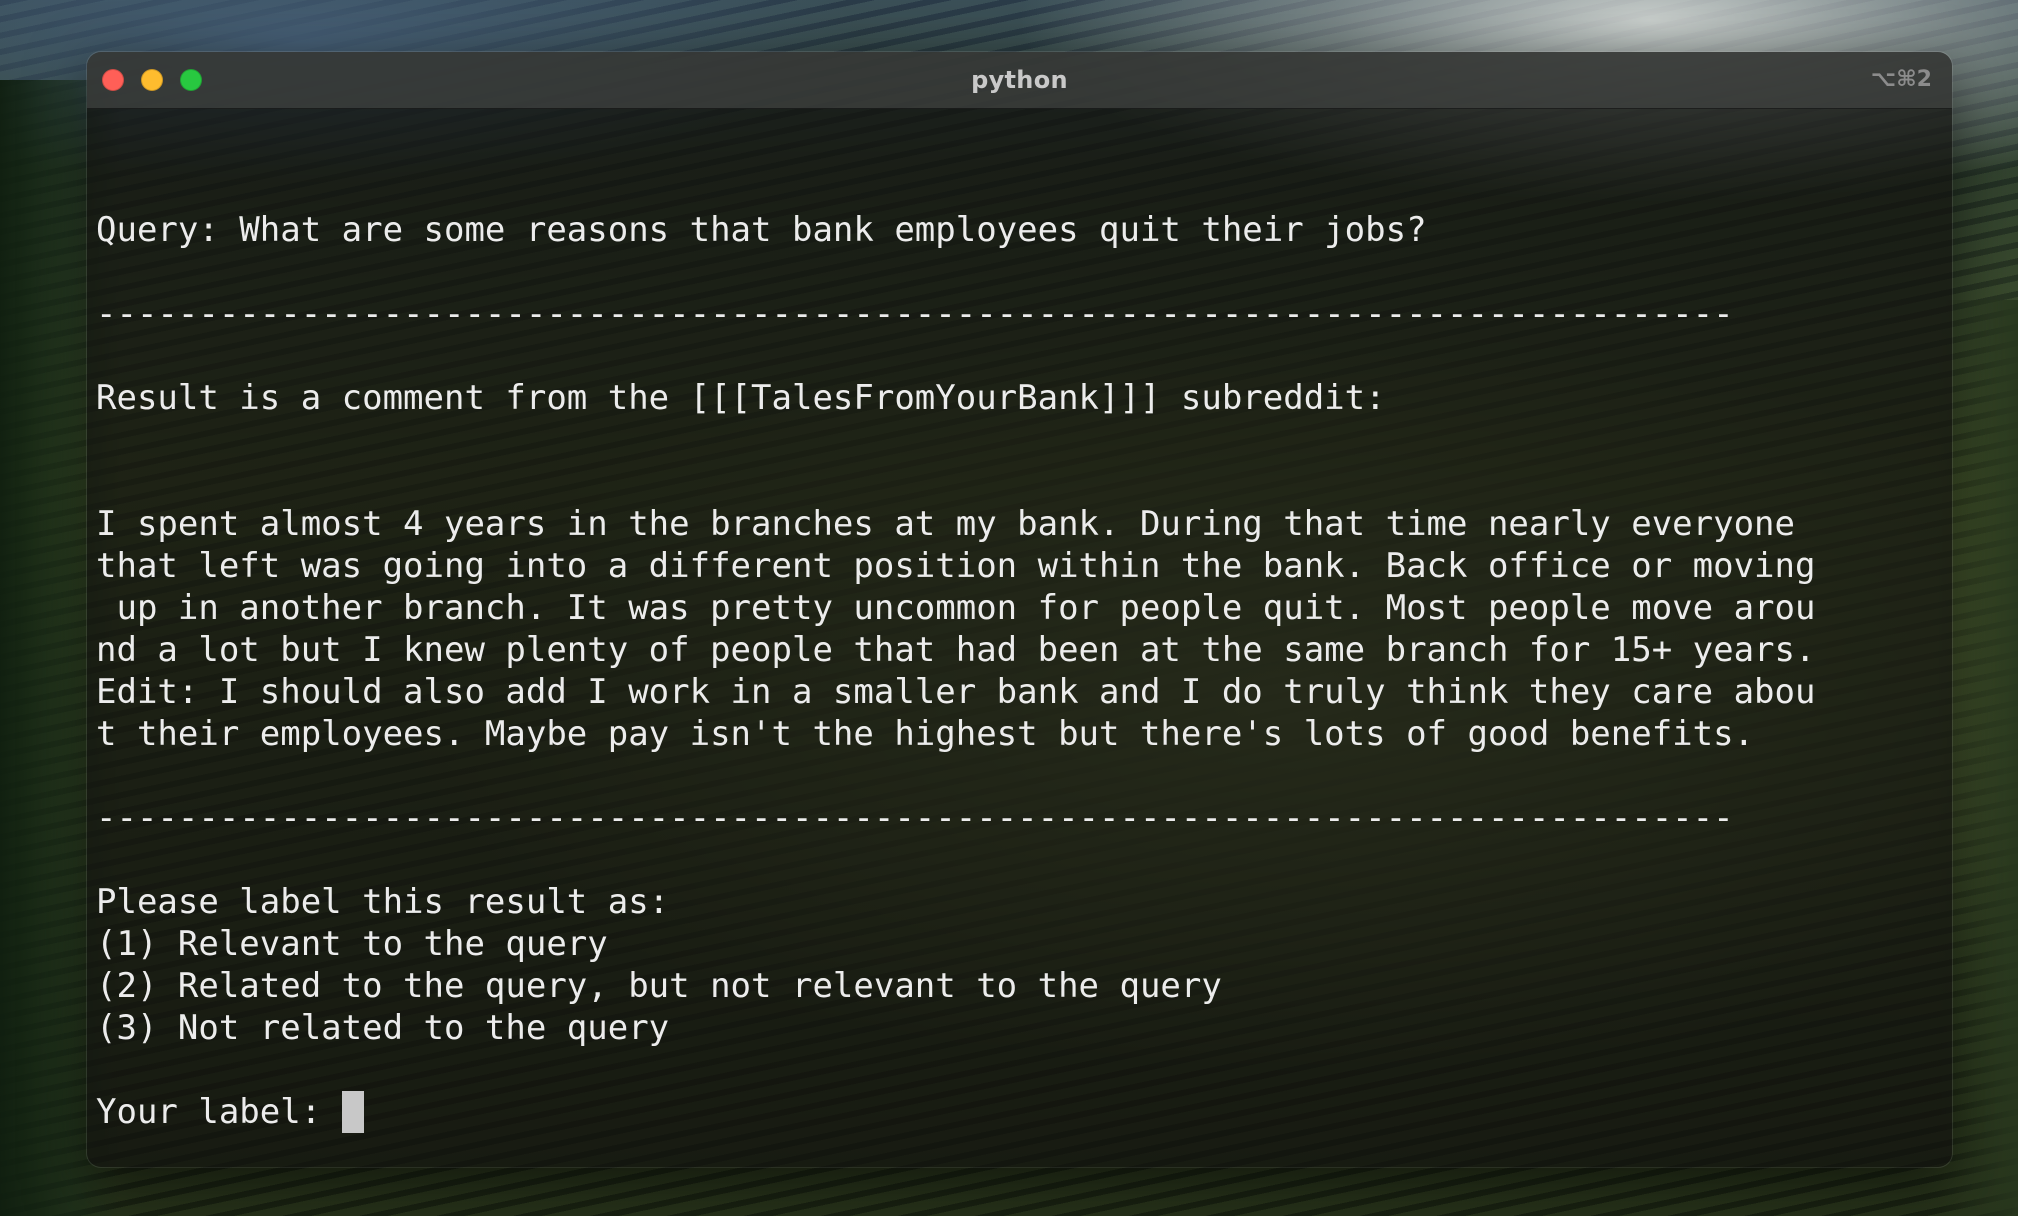  Describe the element at coordinates (352, 1112) in the screenshot. I see `text-cursor` at that location.